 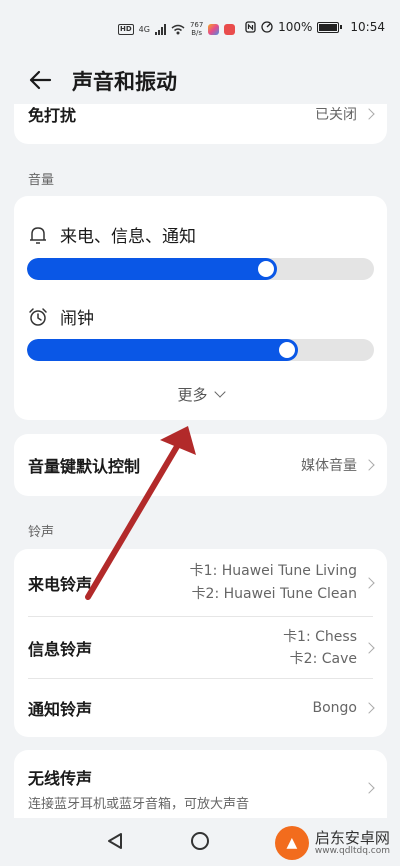 What do you see at coordinates (274, 593) in the screenshot?
I see `call-ringtone-card2: 卡2: Huawei Tune Clean` at bounding box center [274, 593].